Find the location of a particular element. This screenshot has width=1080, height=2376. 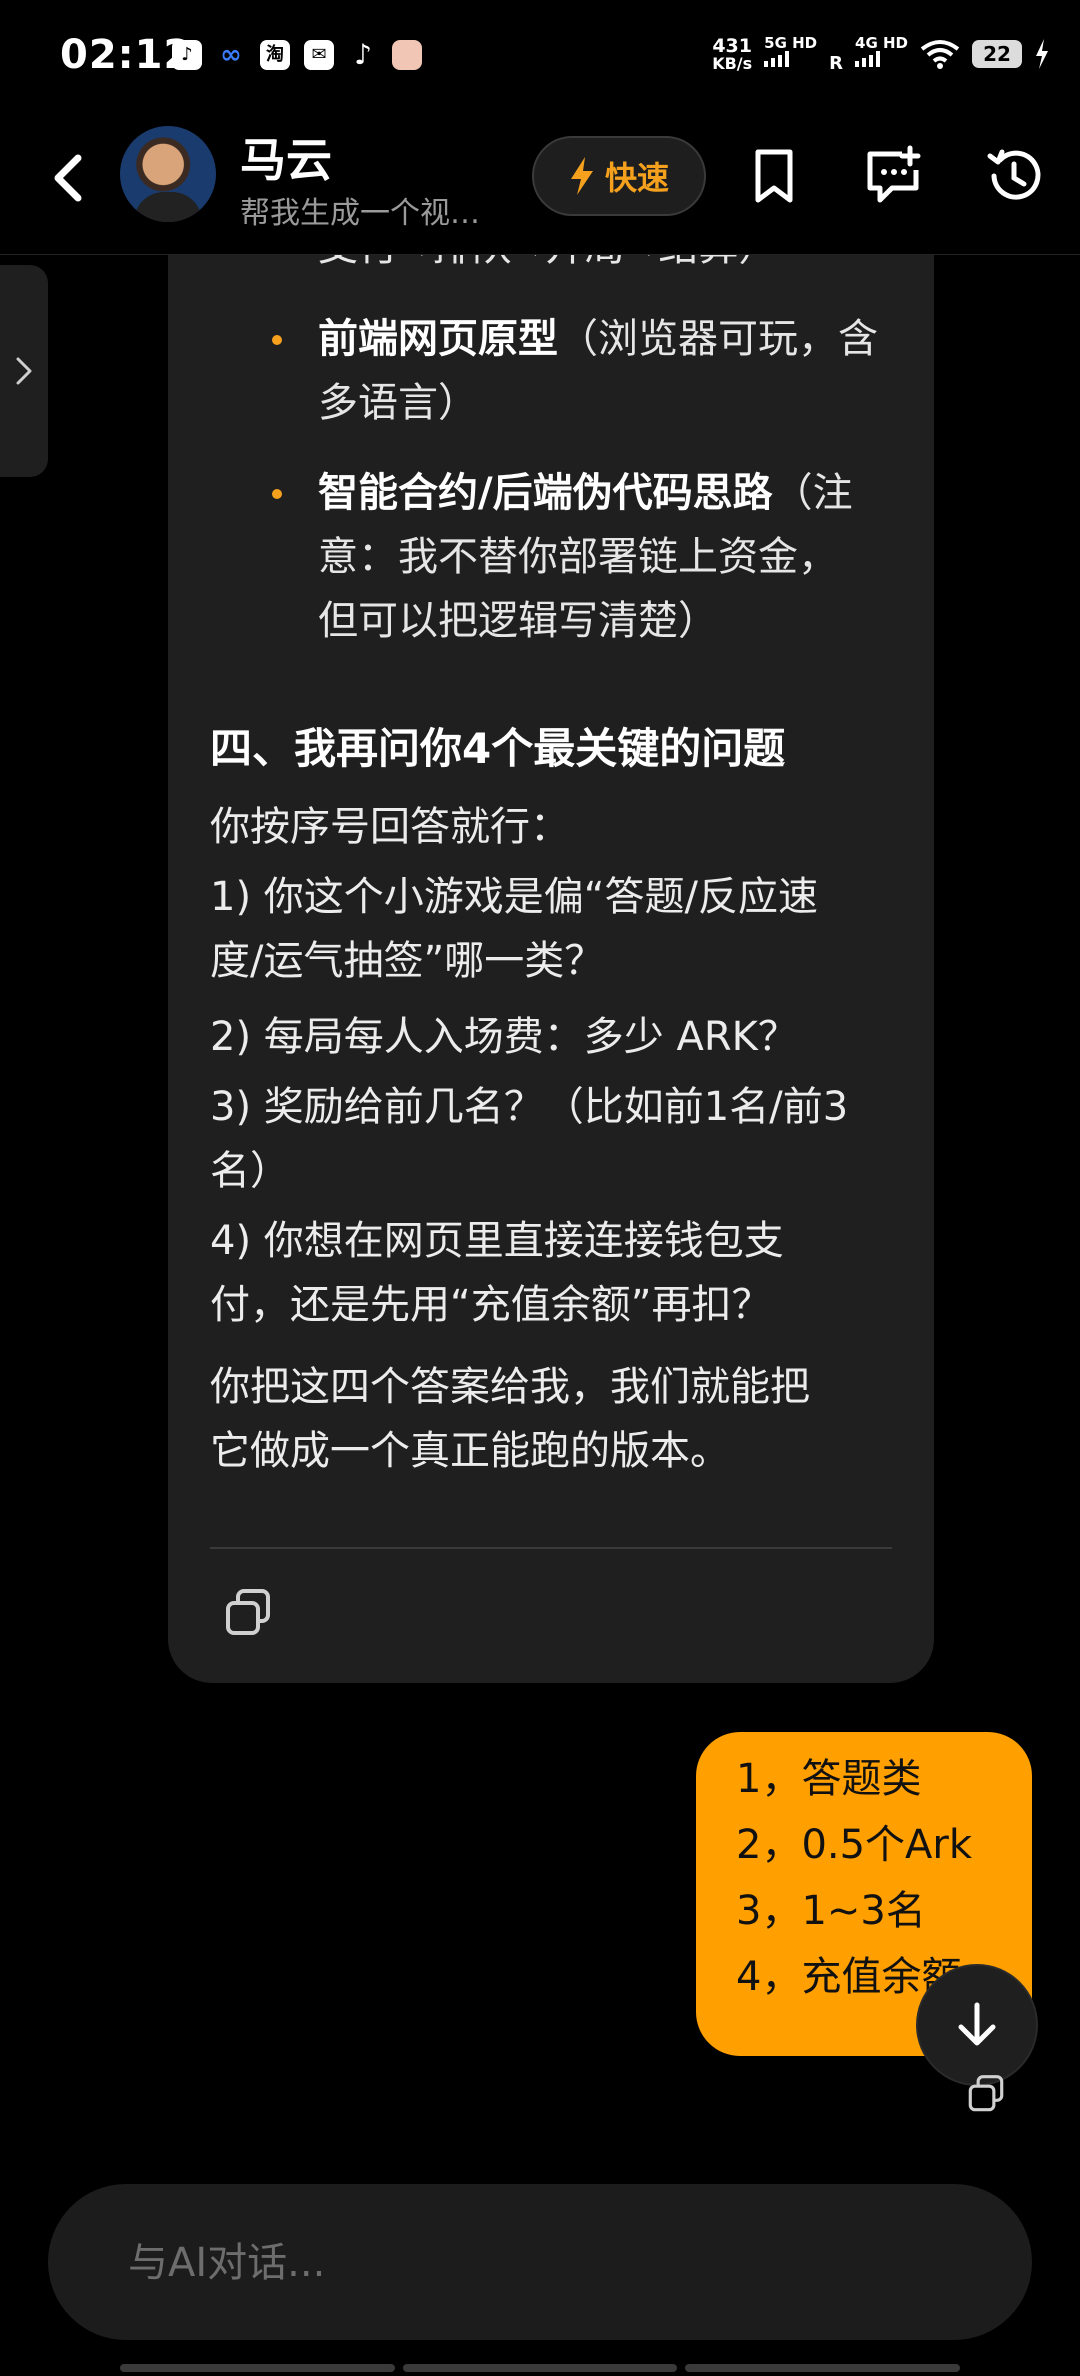

signal-4g: 4G HD is located at coordinates (881, 53).